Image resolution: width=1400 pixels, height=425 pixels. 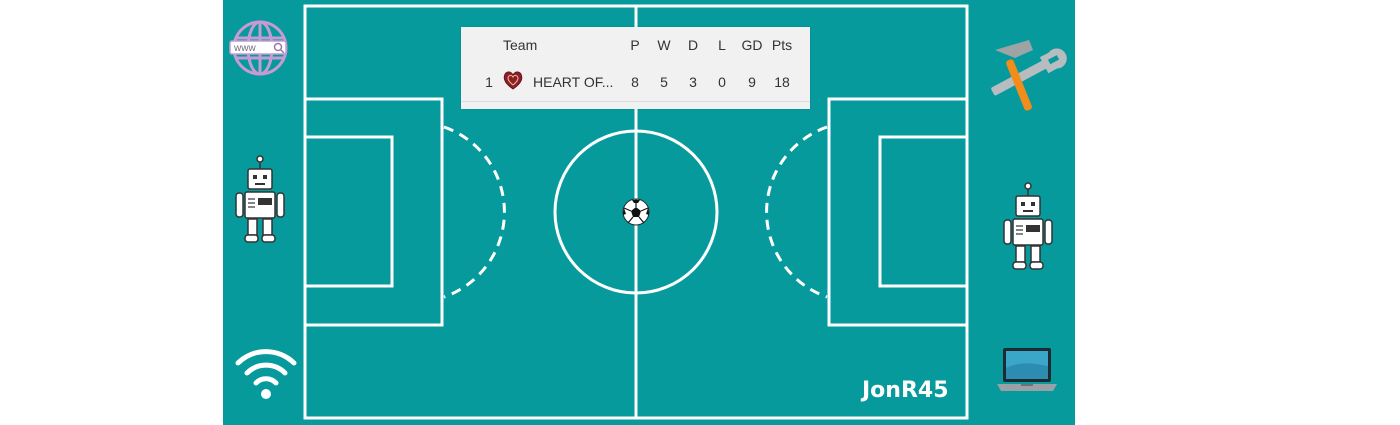 What do you see at coordinates (1029, 75) in the screenshot?
I see `hammer-wrench-icon` at bounding box center [1029, 75].